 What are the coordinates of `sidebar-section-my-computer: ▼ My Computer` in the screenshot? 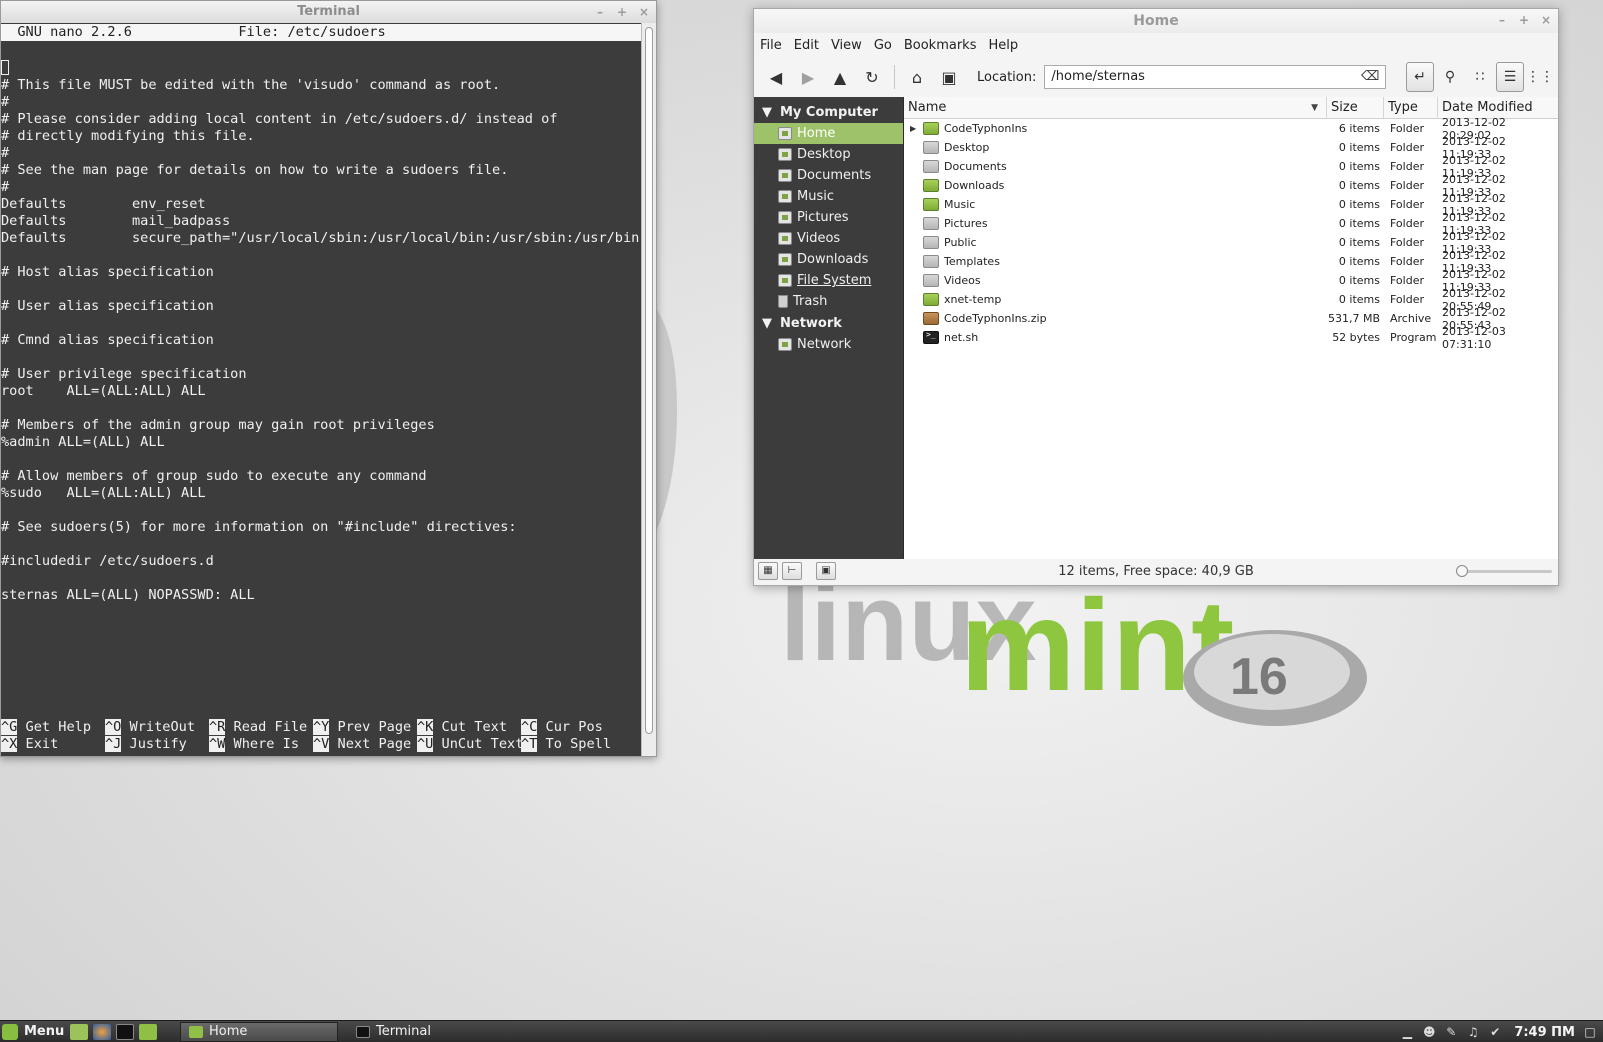 It's located at (828, 112).